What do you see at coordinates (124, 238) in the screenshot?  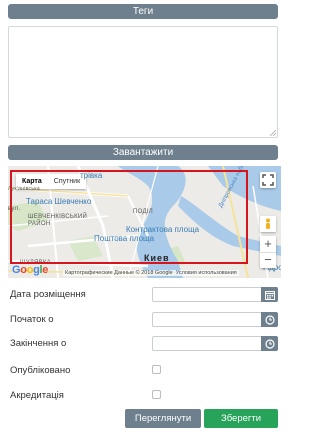 I see `map-label-poshtova: Поштова площа` at bounding box center [124, 238].